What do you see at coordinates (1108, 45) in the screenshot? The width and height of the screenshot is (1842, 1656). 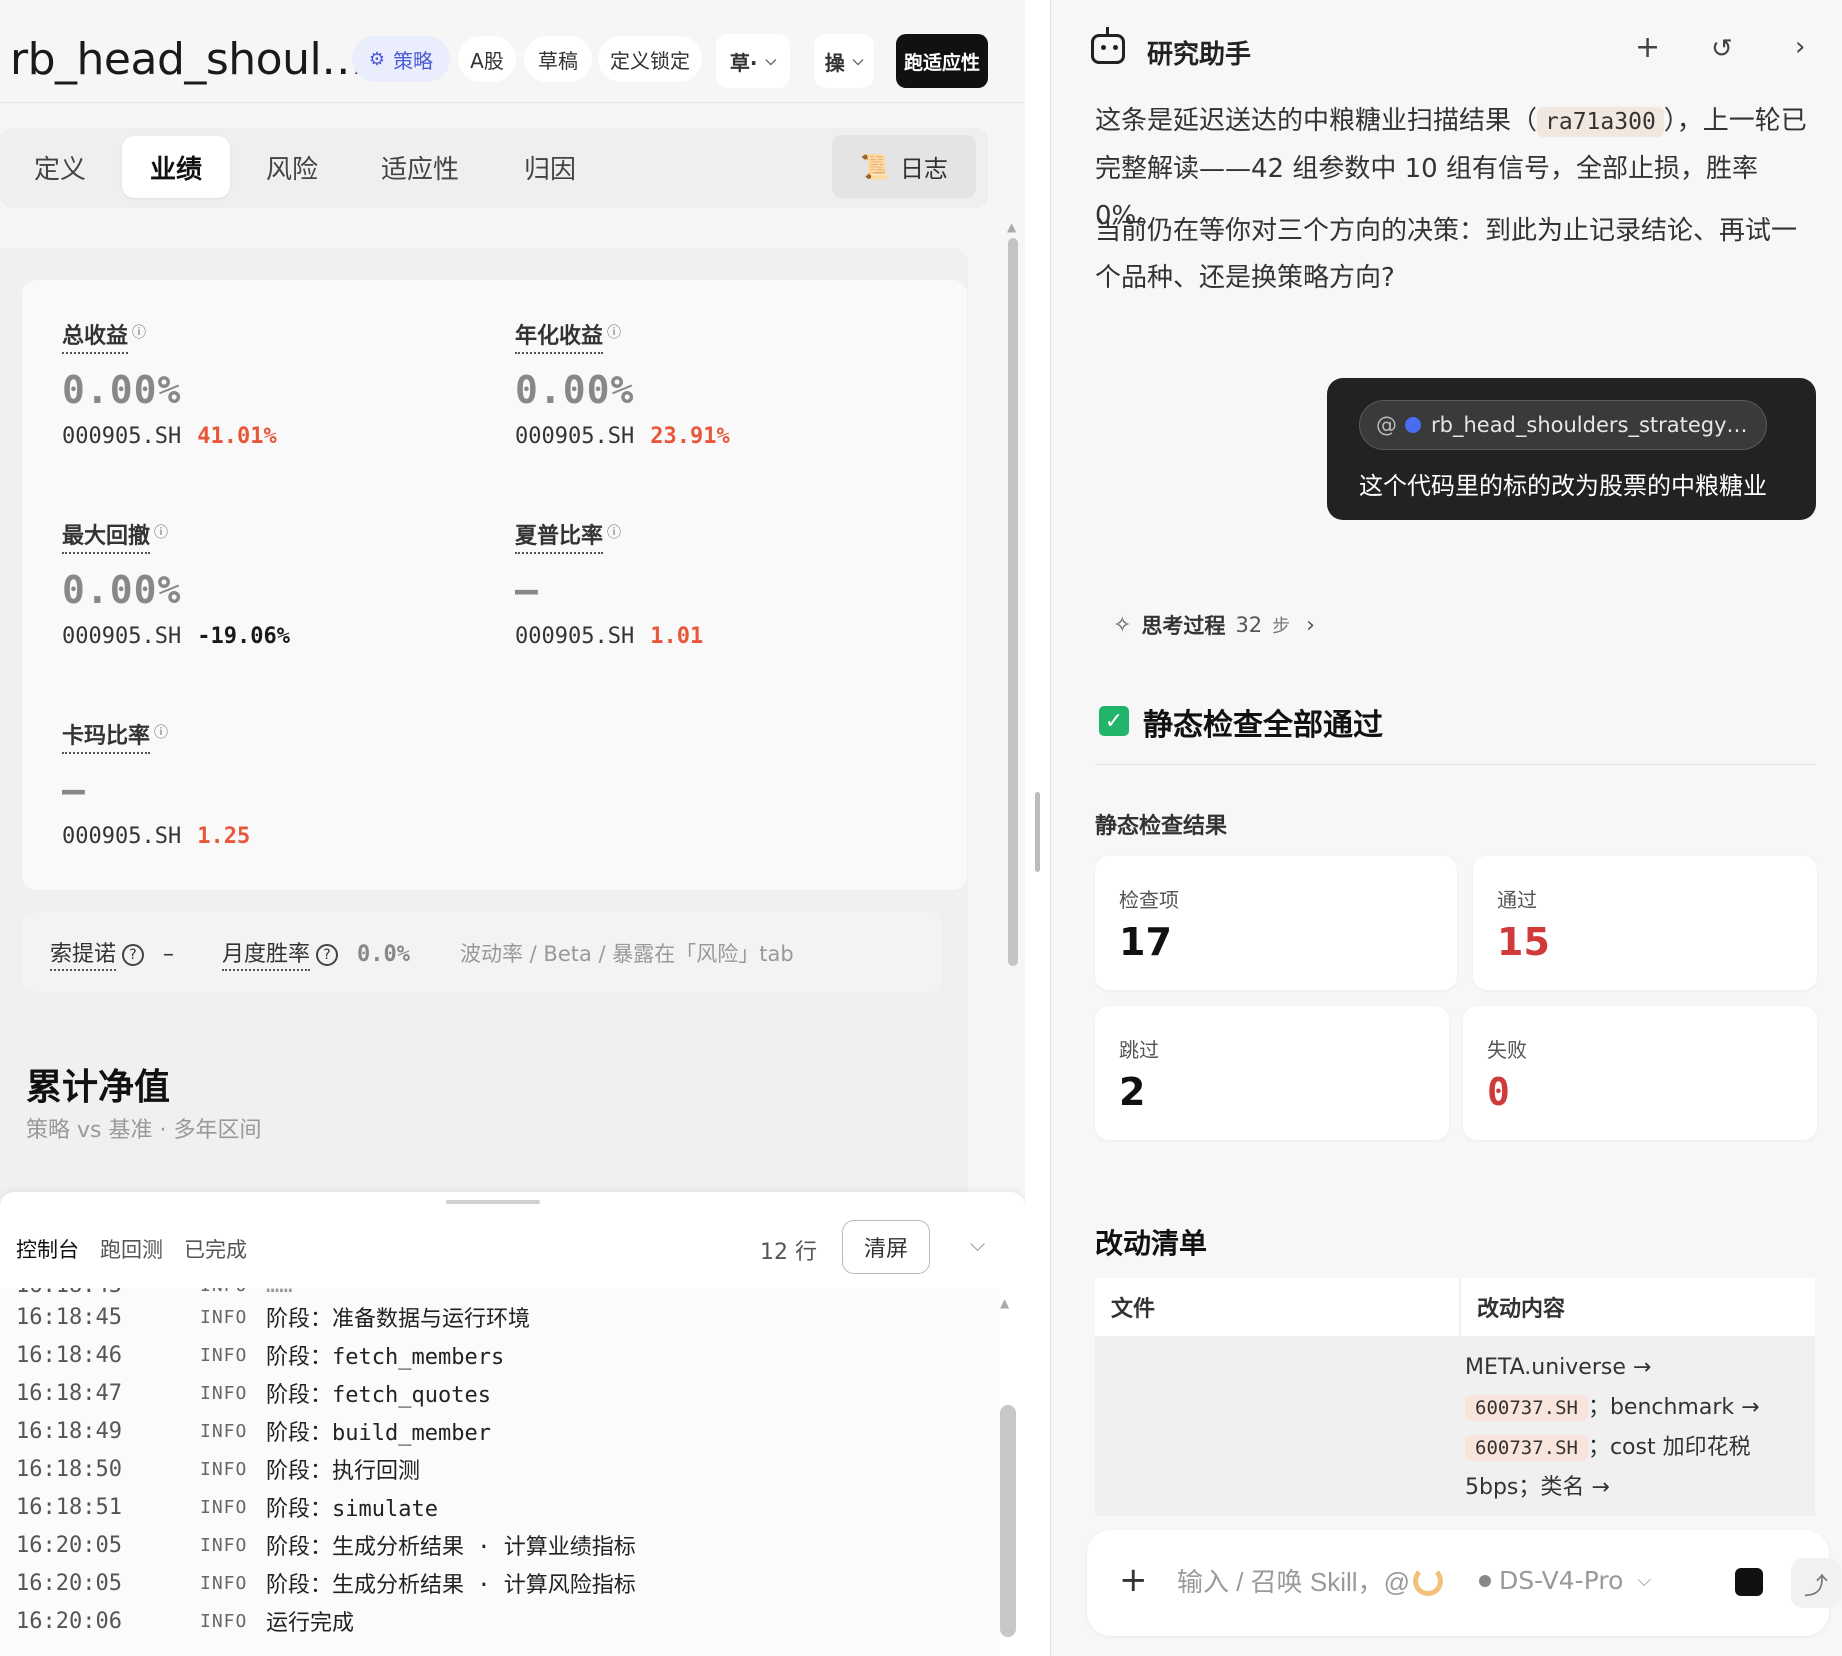 I see `robot-icon` at bounding box center [1108, 45].